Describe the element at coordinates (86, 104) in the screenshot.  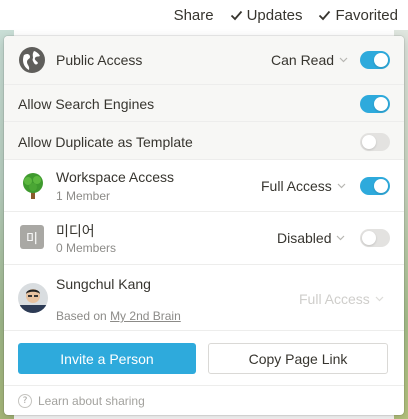
I see `search-engines-label: Allow Search Engines` at that location.